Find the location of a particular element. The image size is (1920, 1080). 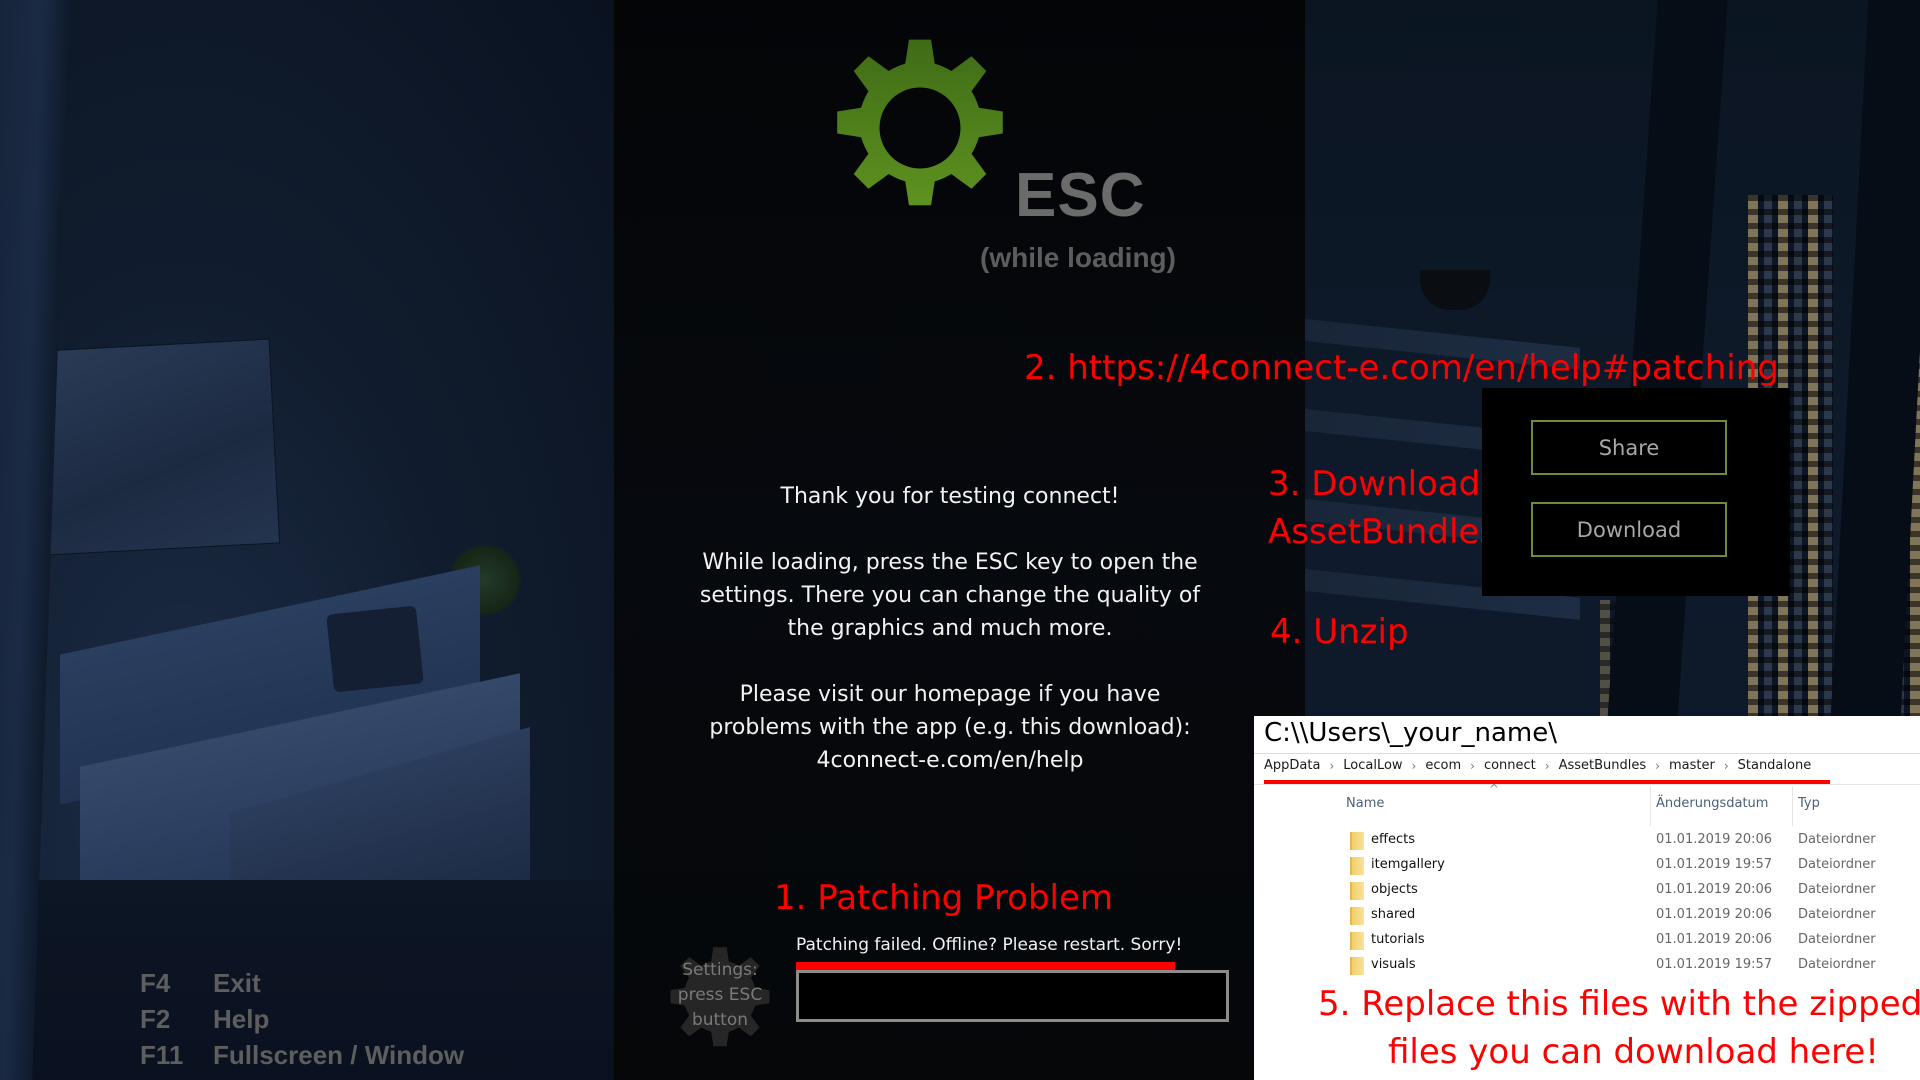

file-row: objects 01.01.2019 20:06 Dateiordner is located at coordinates (1587, 890).